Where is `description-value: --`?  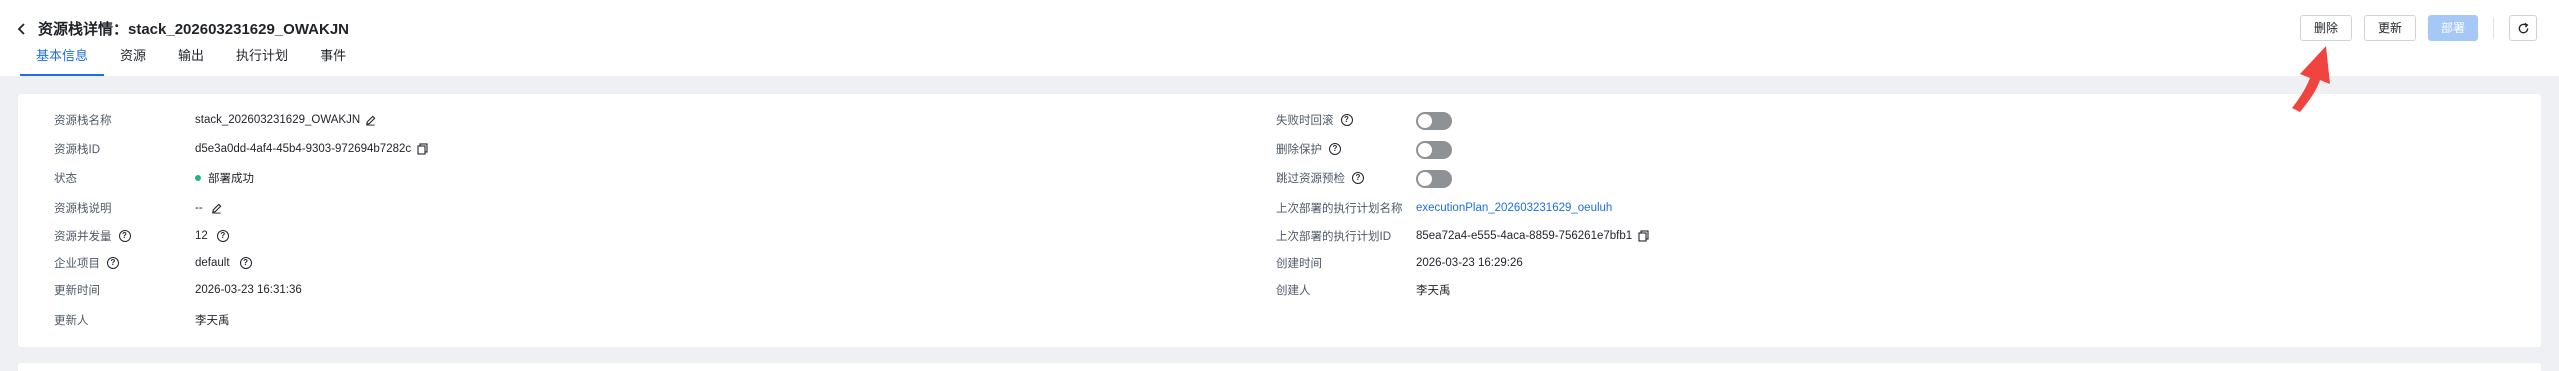
description-value: -- is located at coordinates (199, 208).